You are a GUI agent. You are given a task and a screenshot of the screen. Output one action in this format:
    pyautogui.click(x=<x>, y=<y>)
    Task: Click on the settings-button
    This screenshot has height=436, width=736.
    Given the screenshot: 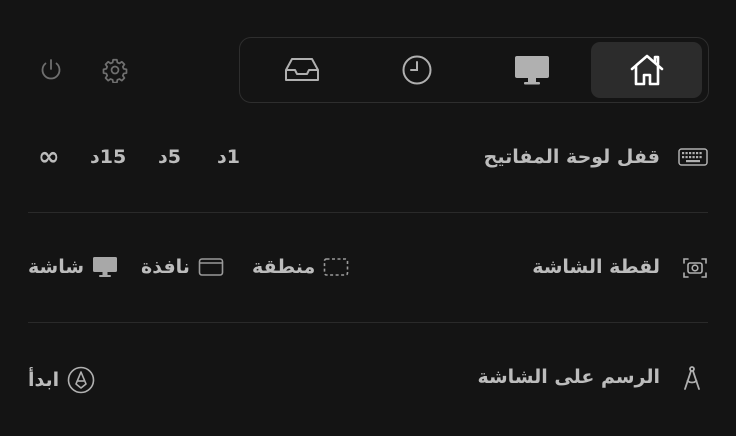 What is the action you would take?
    pyautogui.click(x=115, y=70)
    